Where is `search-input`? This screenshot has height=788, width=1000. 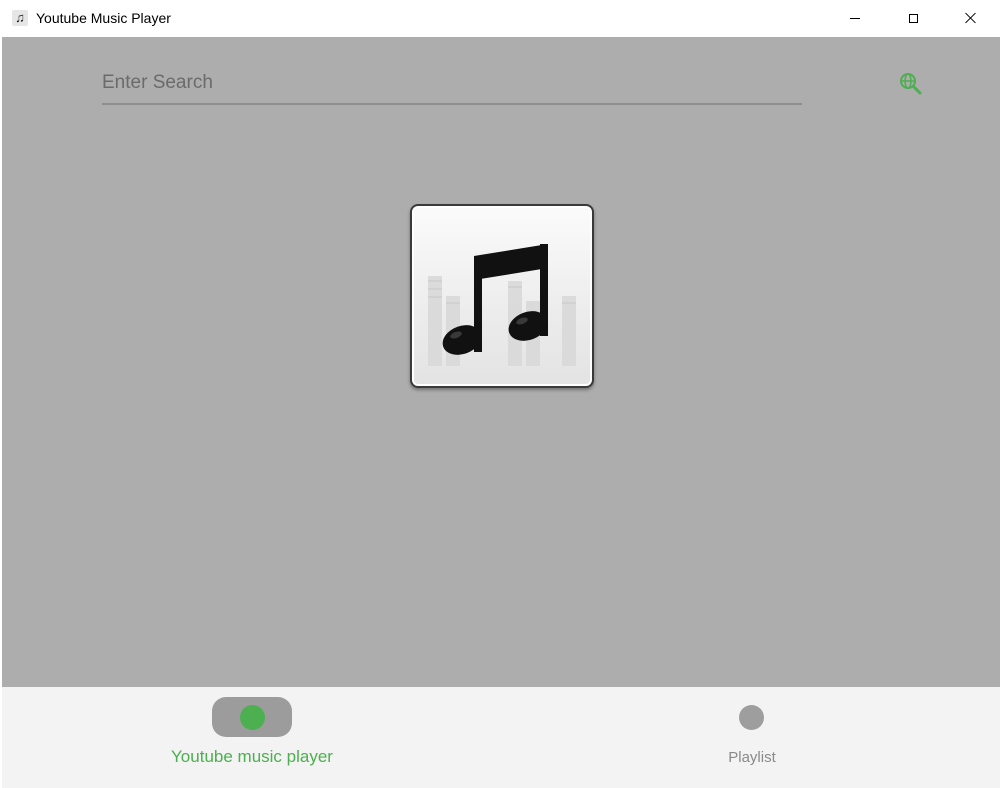
search-input is located at coordinates (452, 83).